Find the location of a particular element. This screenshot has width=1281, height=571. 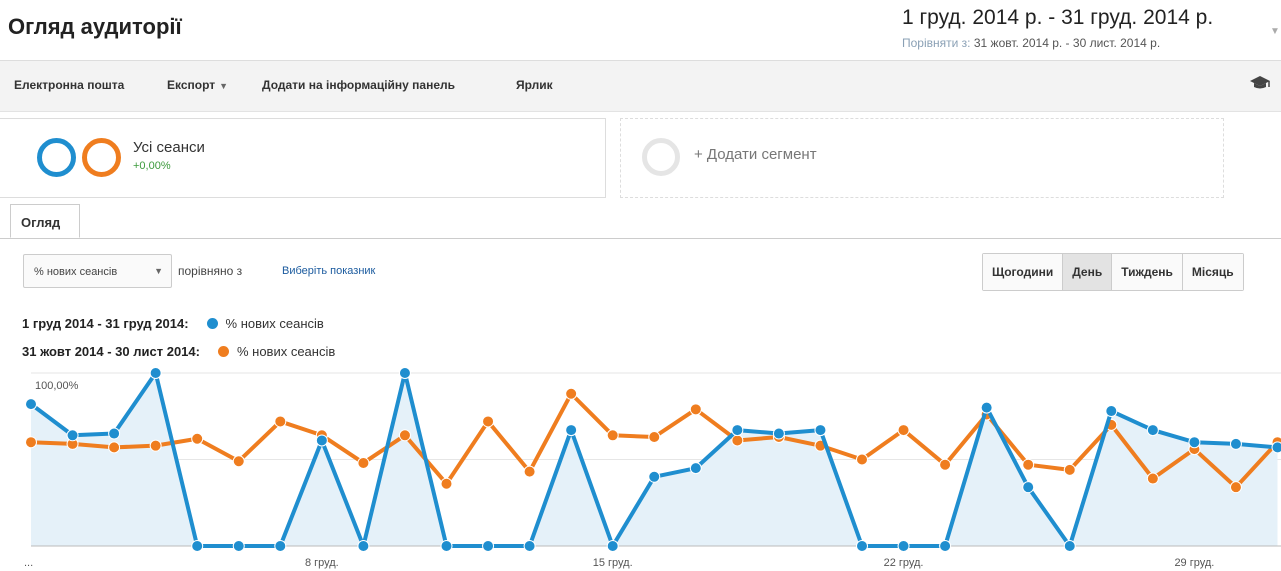

choose-metric-link: Виберіть показник is located at coordinates (328, 271).